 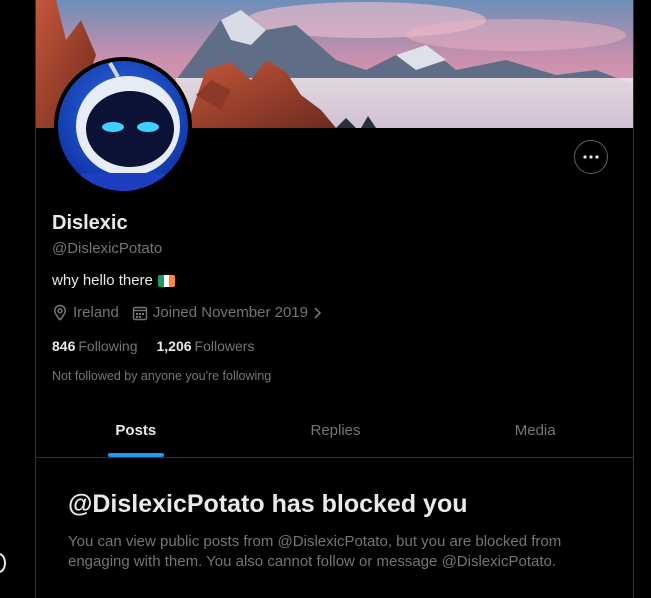 What do you see at coordinates (3, 563) in the screenshot?
I see `edge-ring-icon` at bounding box center [3, 563].